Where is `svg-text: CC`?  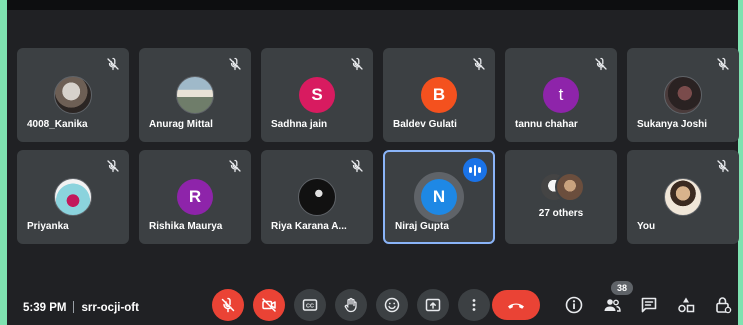
svg-text: CC is located at coordinates (310, 306).